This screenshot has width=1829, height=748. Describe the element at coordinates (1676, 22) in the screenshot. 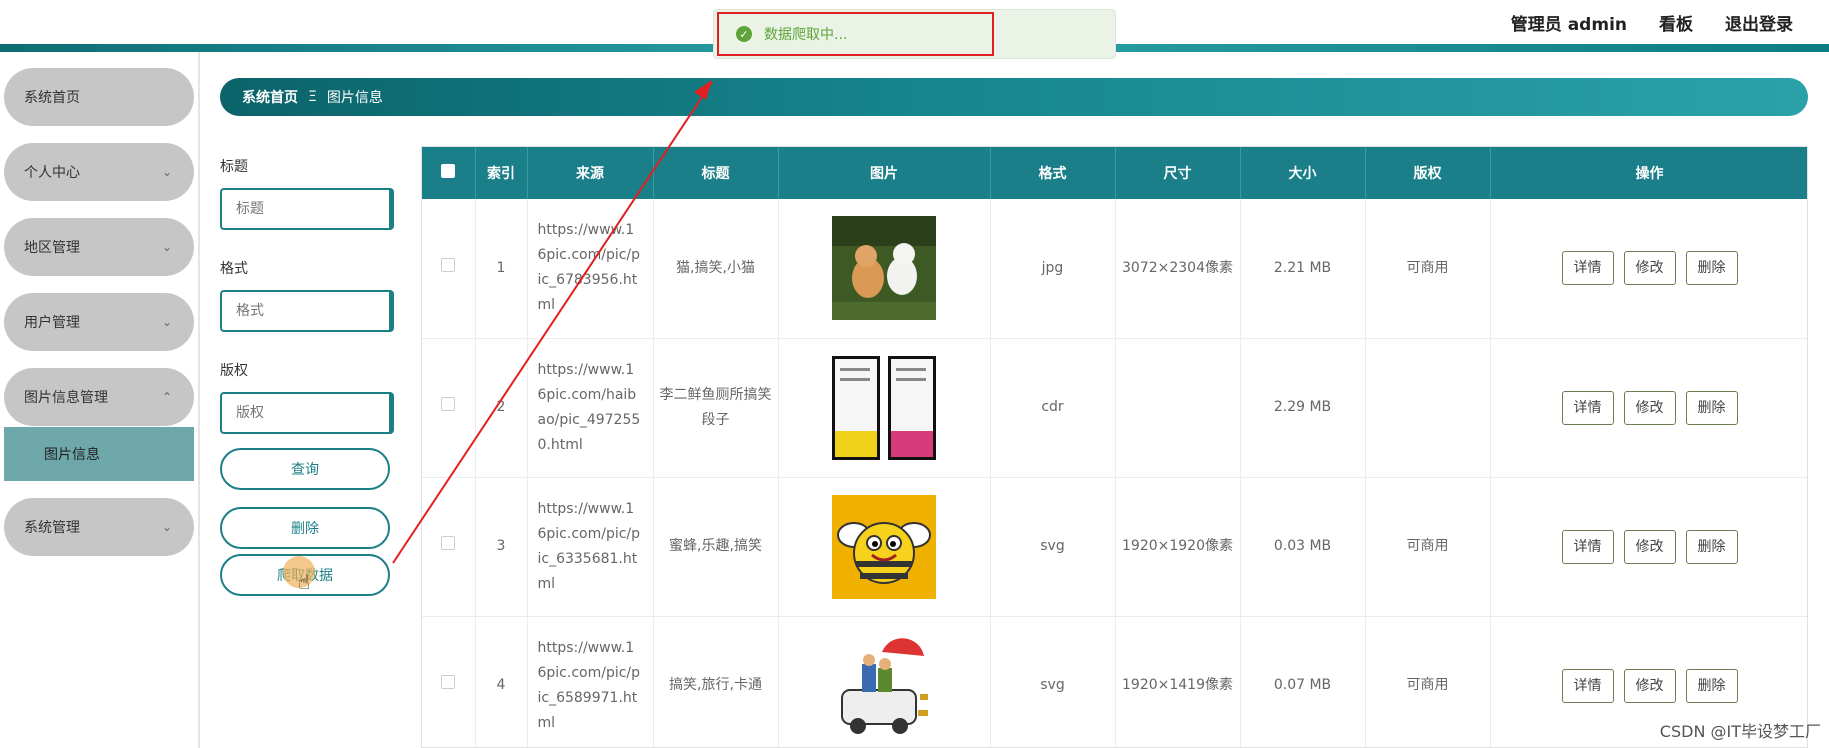

I see `board-link: 看板` at that location.